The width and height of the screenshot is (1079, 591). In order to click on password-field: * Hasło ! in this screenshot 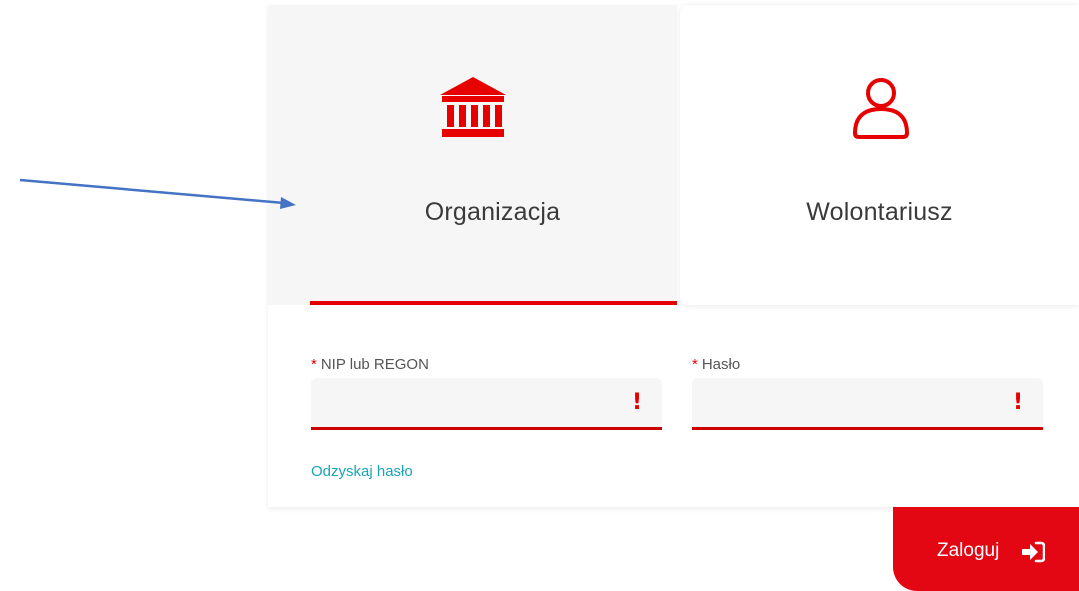, I will do `click(867, 392)`.